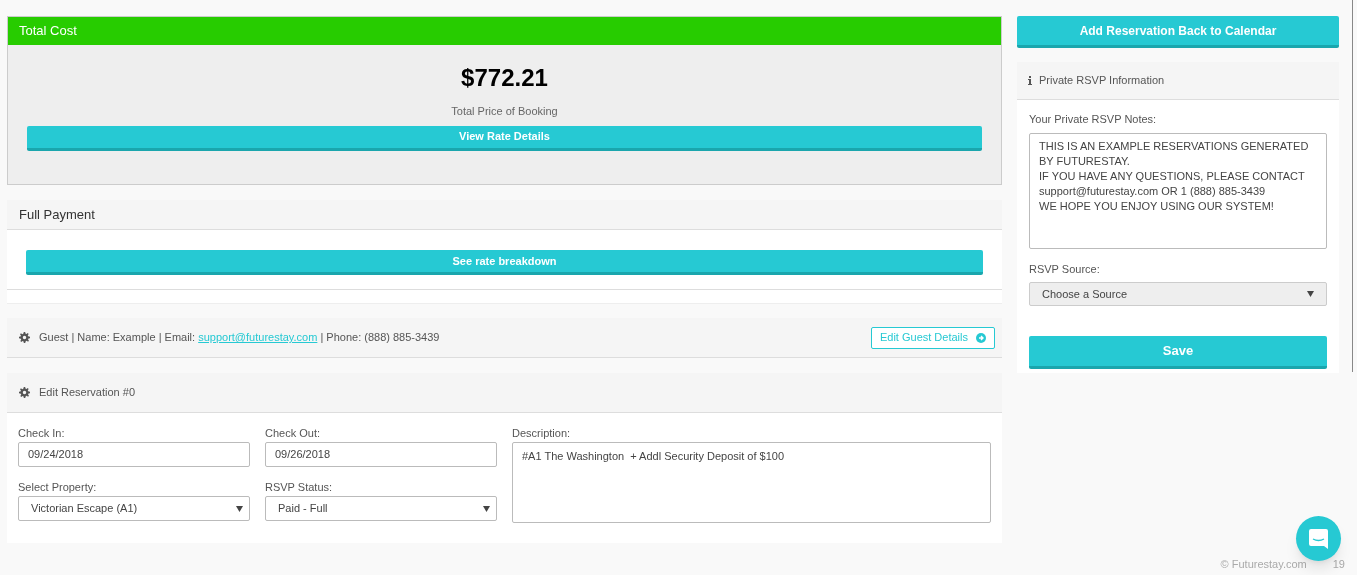 The height and width of the screenshot is (575, 1357). What do you see at coordinates (1102, 81) in the screenshot?
I see `panel-title: Private RSVP Information` at bounding box center [1102, 81].